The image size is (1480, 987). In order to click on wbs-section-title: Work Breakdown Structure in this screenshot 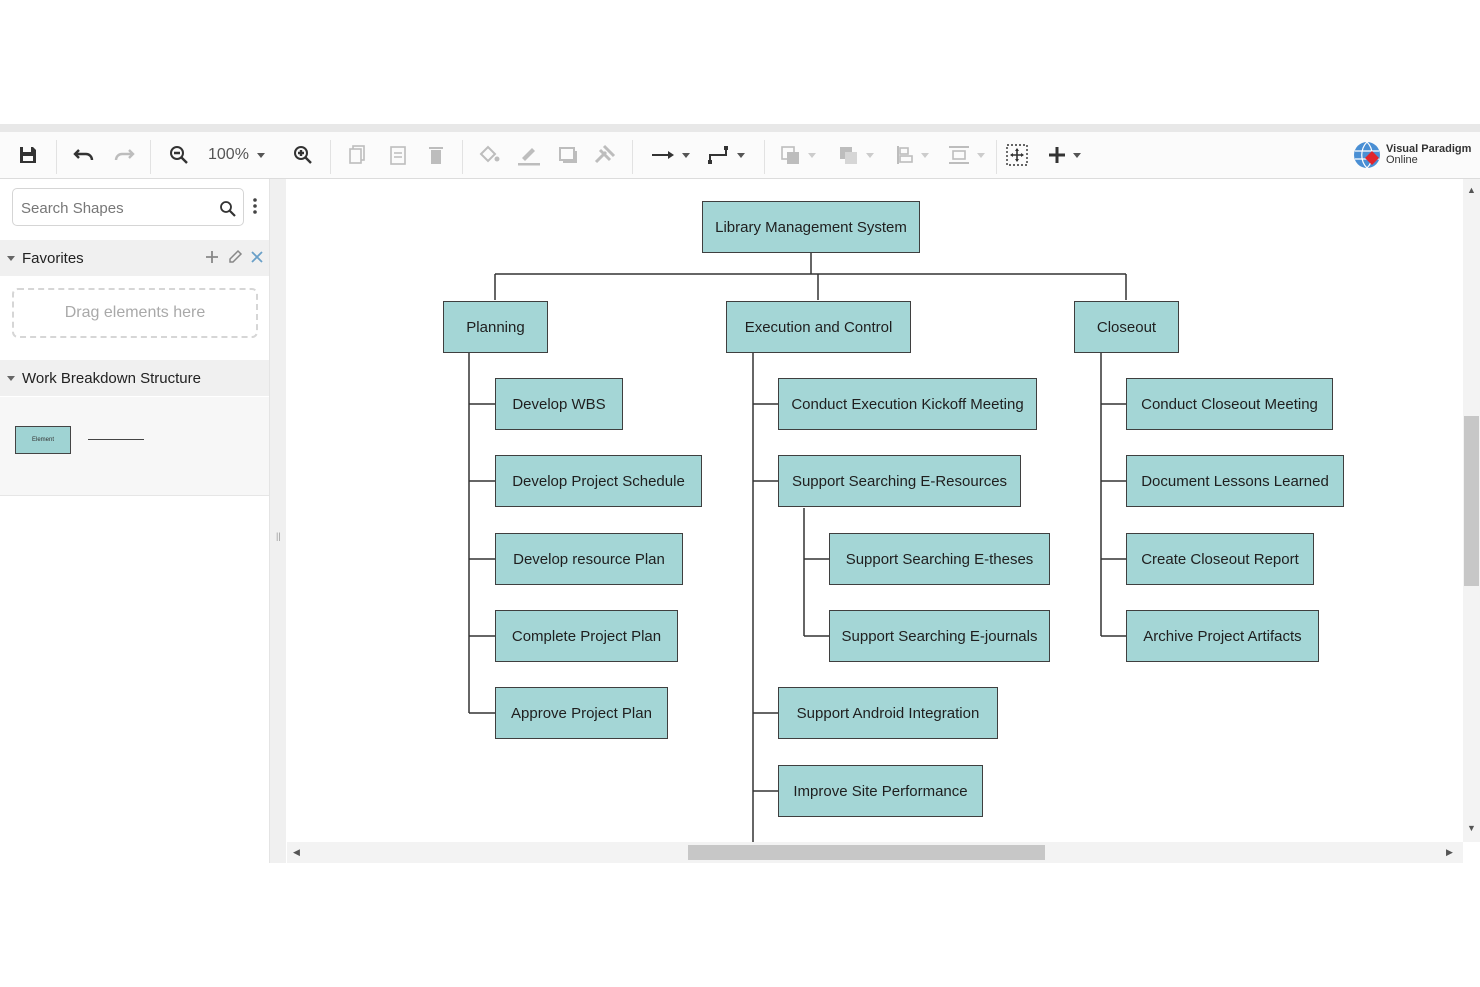, I will do `click(111, 378)`.